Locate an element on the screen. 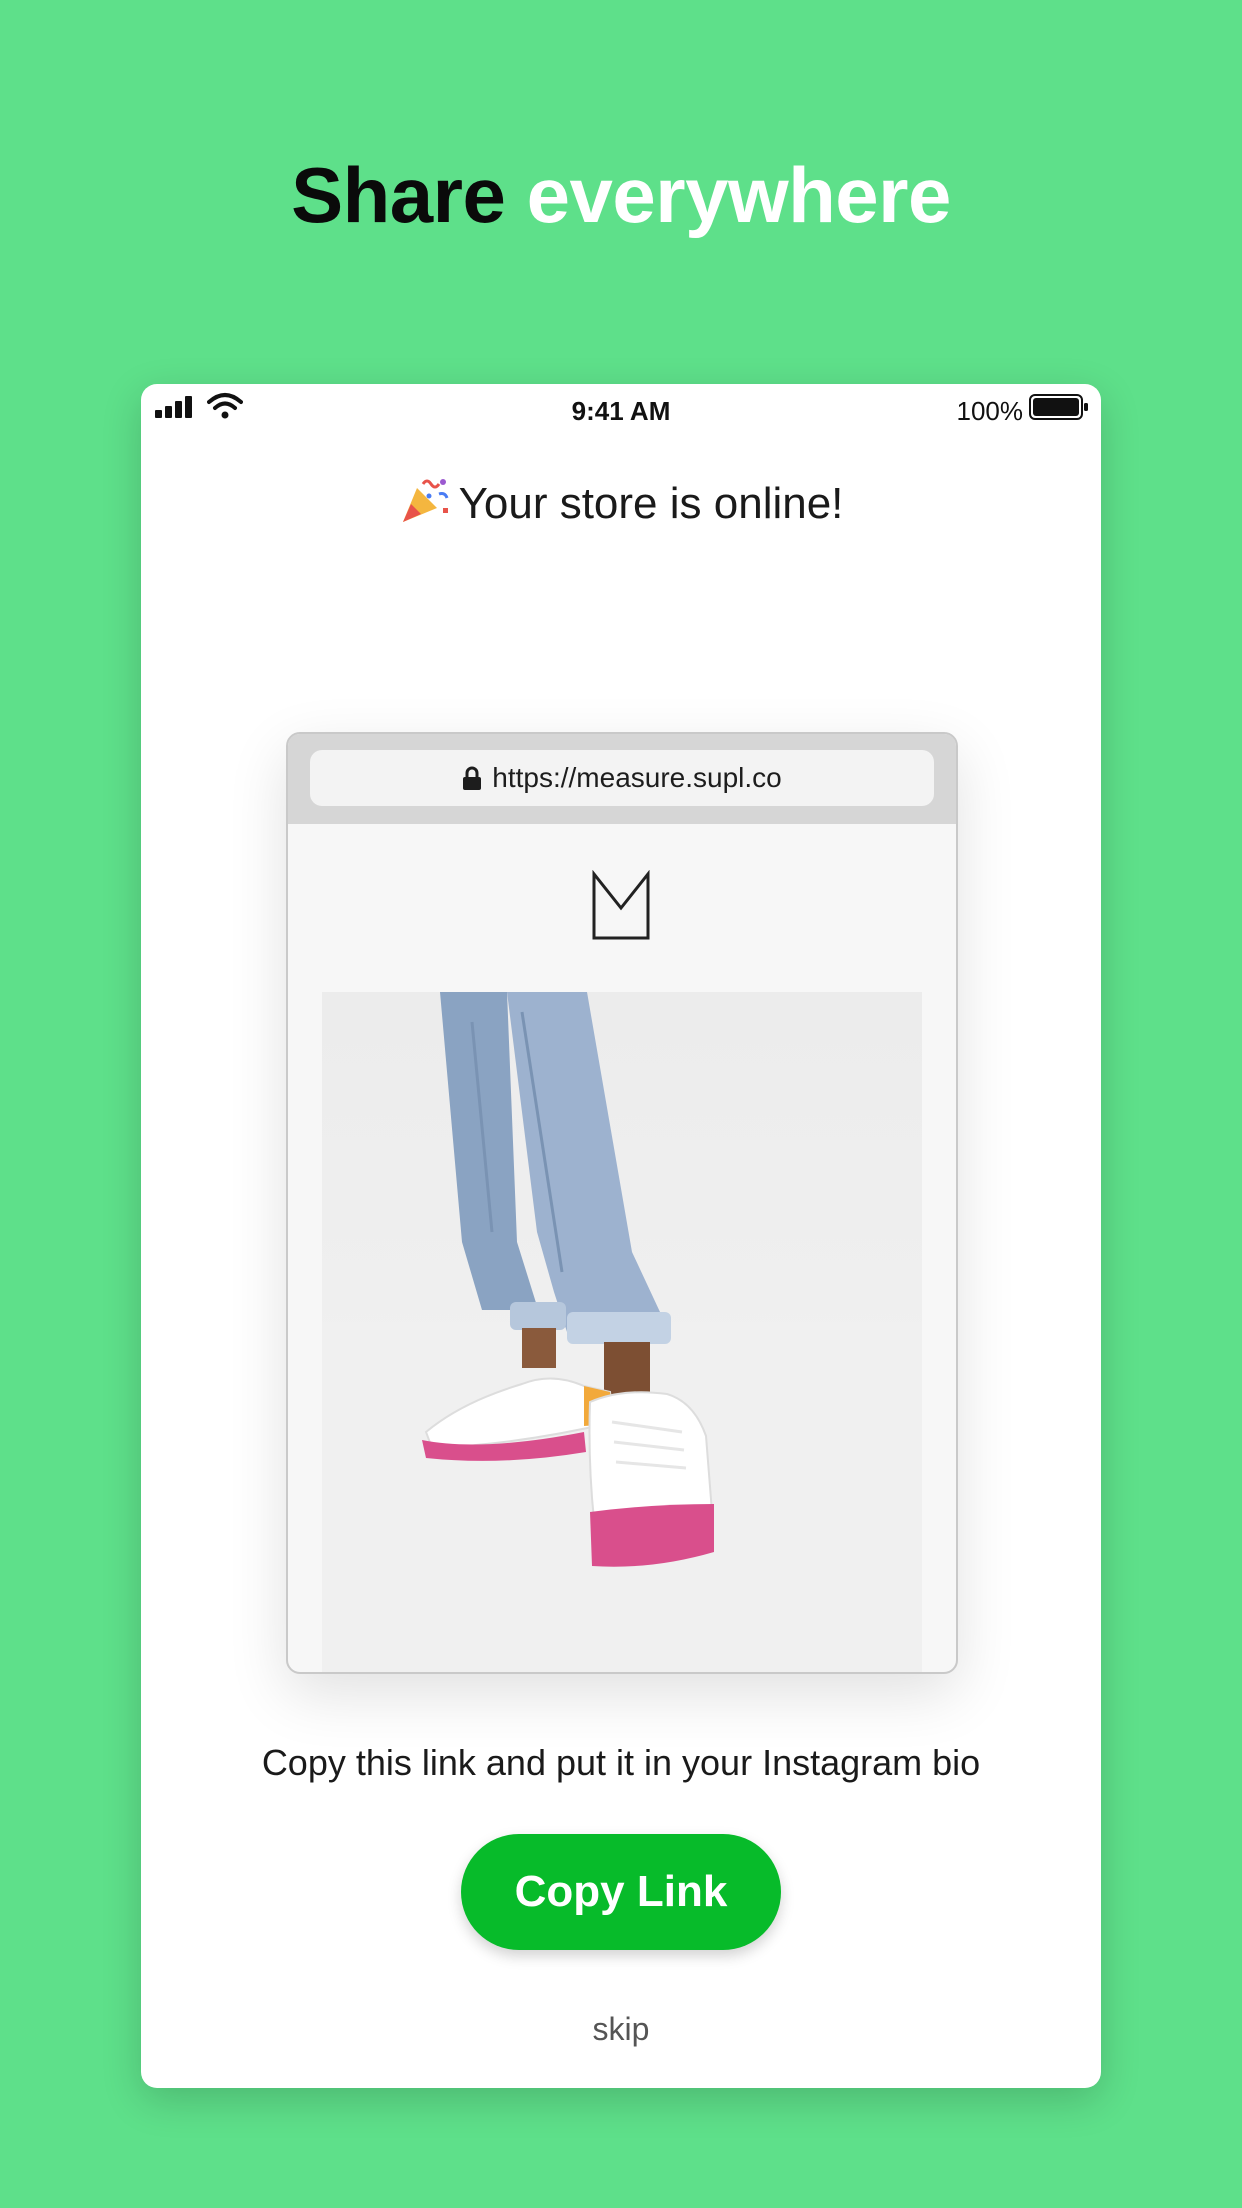  status-bar: 9:41 AM 100% is located at coordinates (621, 409).